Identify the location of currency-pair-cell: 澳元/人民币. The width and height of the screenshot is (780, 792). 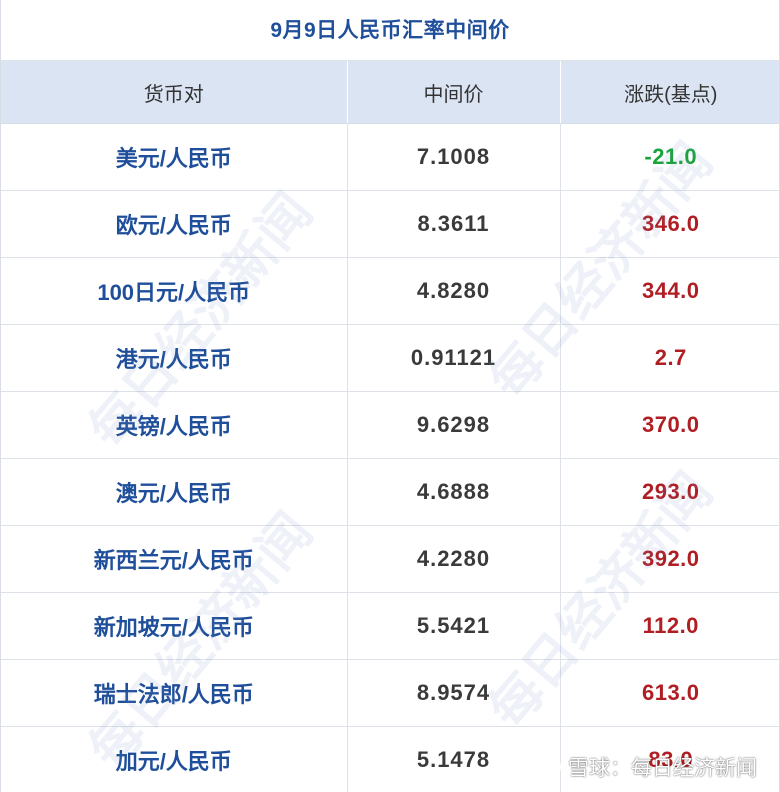
(174, 492).